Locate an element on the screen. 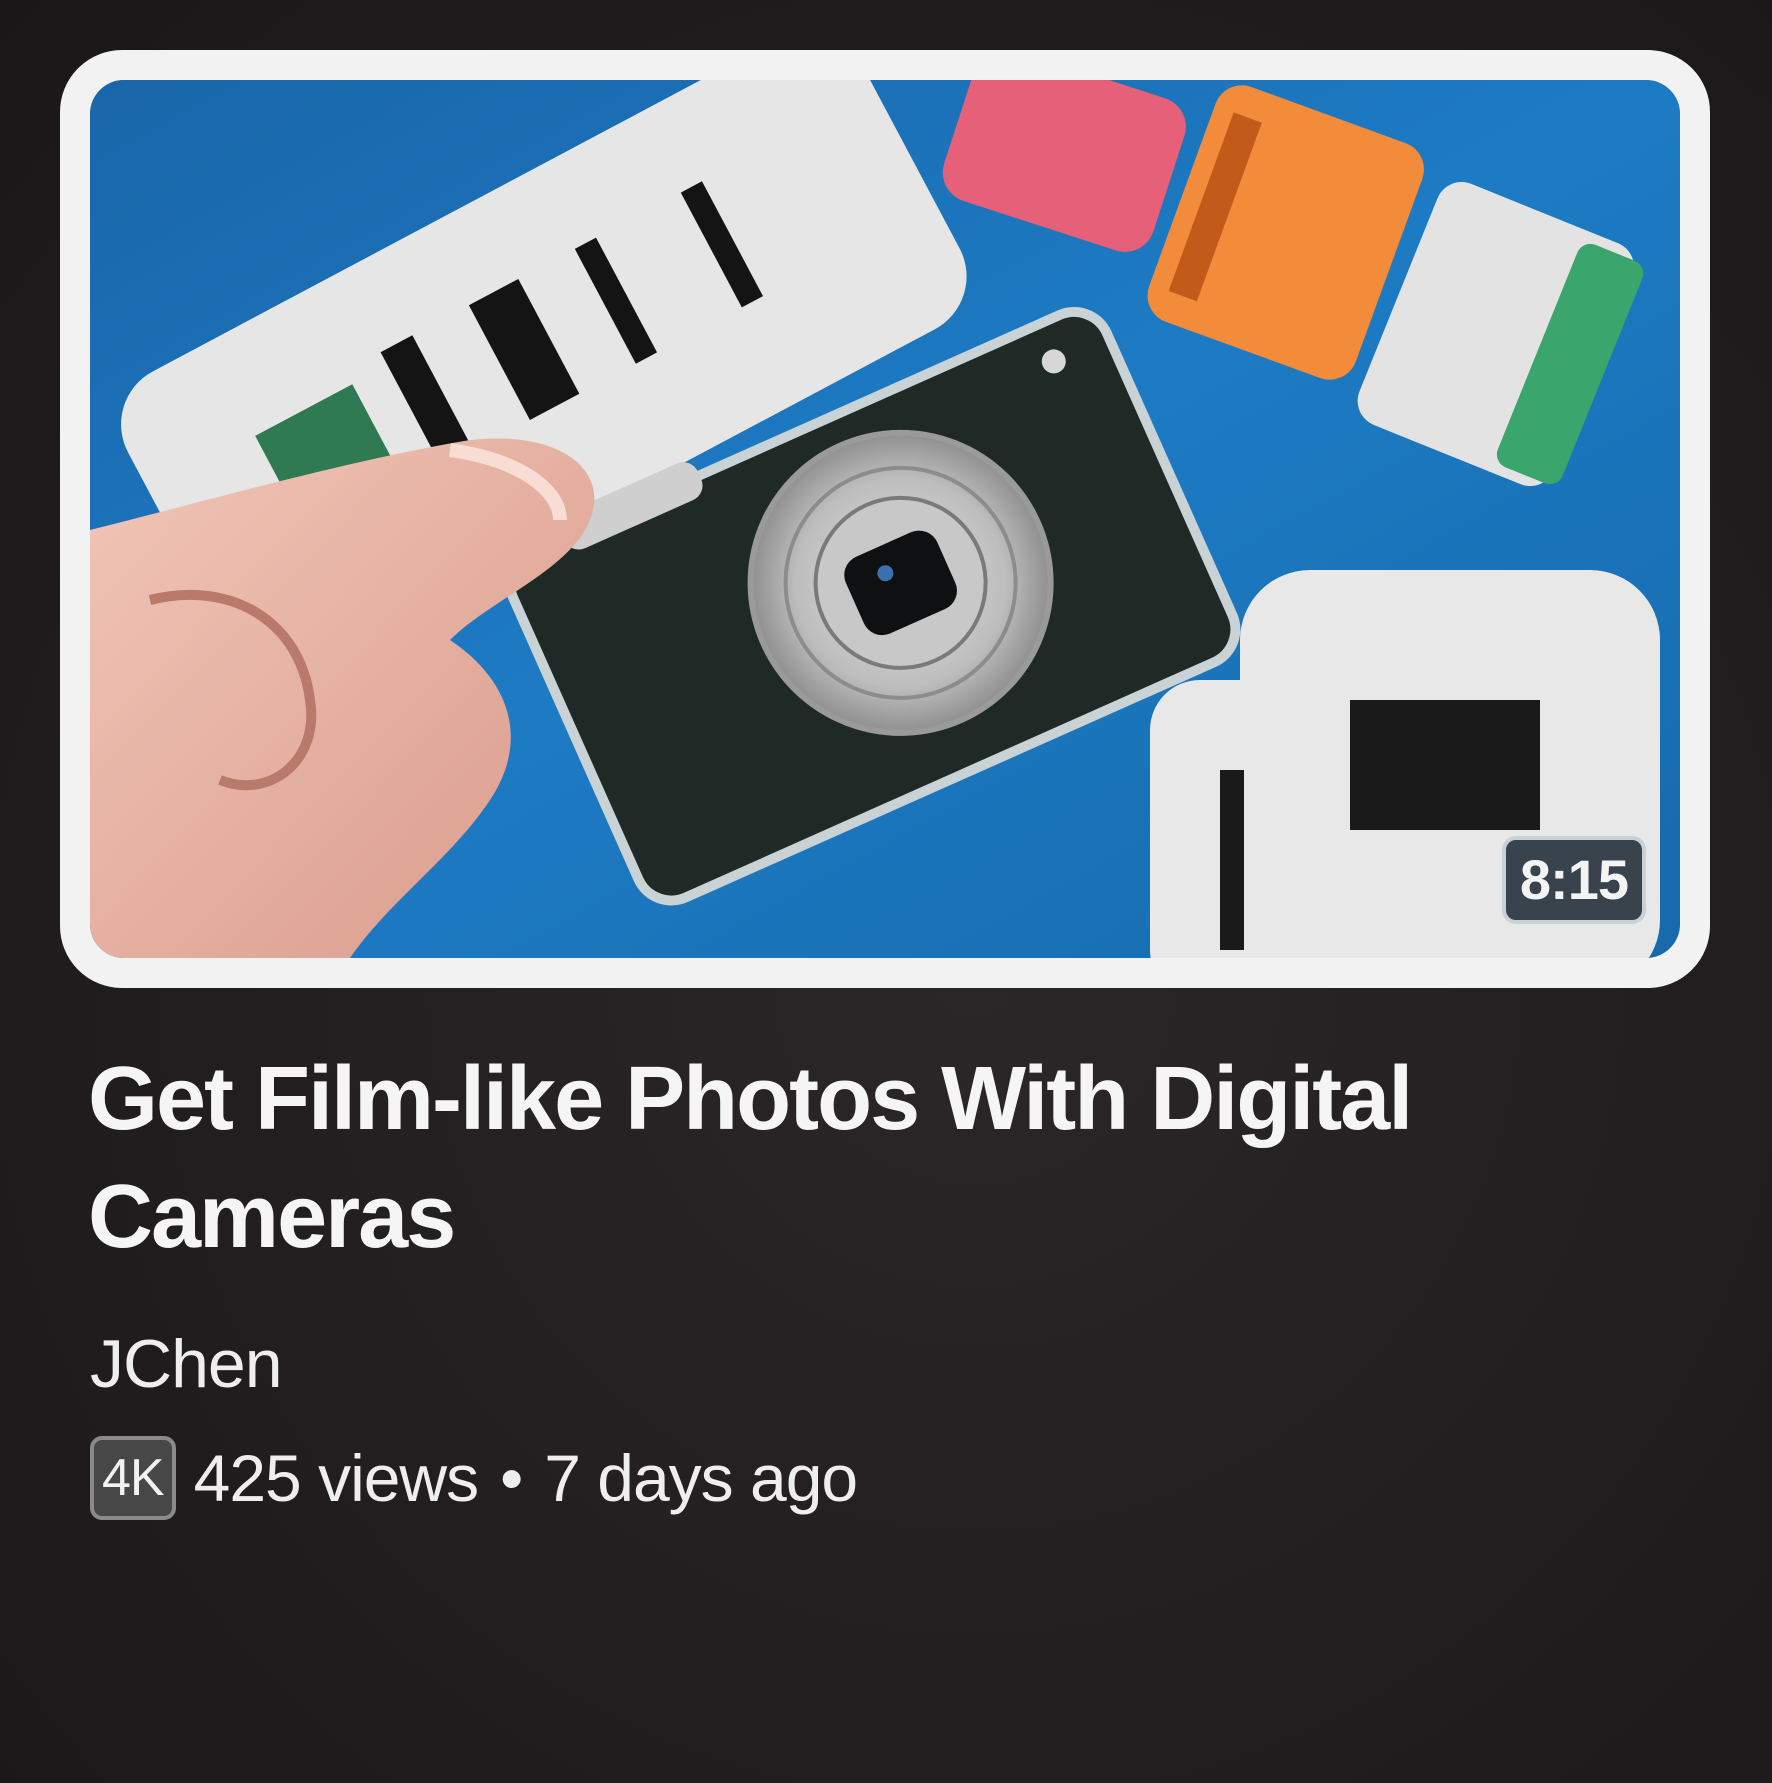 The height and width of the screenshot is (1783, 1772). quality-badge: 4K is located at coordinates (133, 1478).